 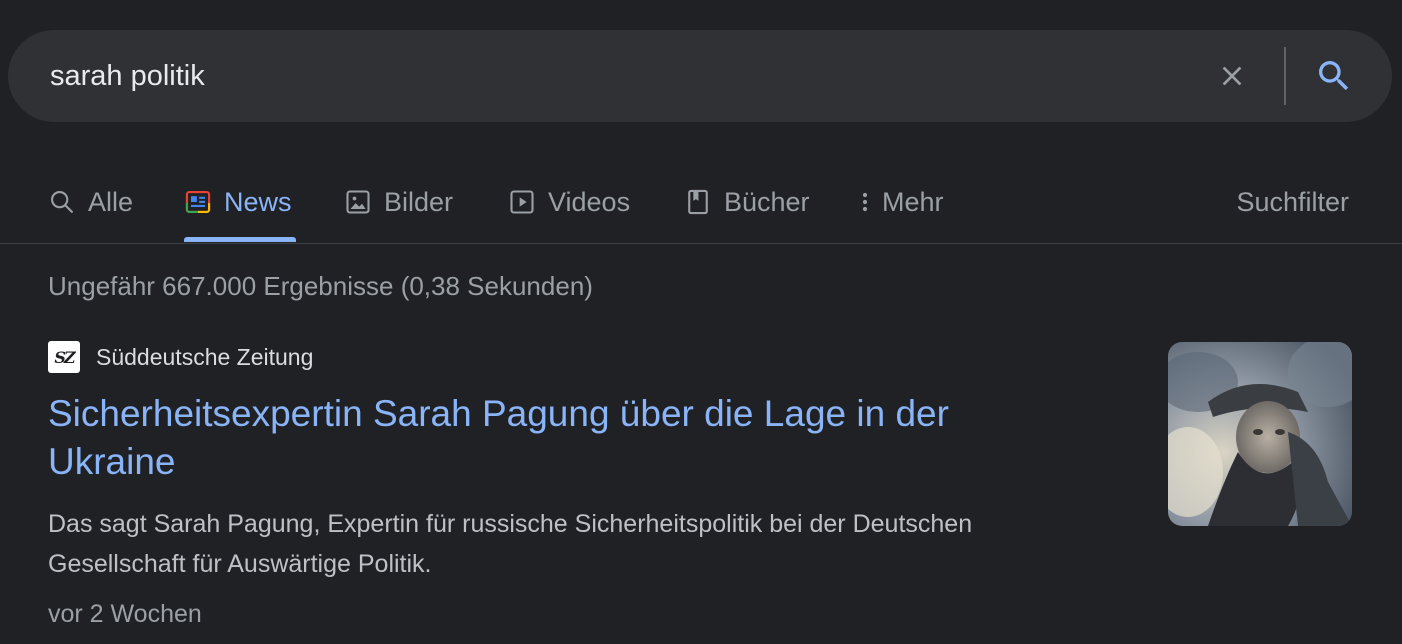 What do you see at coordinates (64, 357) in the screenshot?
I see `source-logo: SZ` at bounding box center [64, 357].